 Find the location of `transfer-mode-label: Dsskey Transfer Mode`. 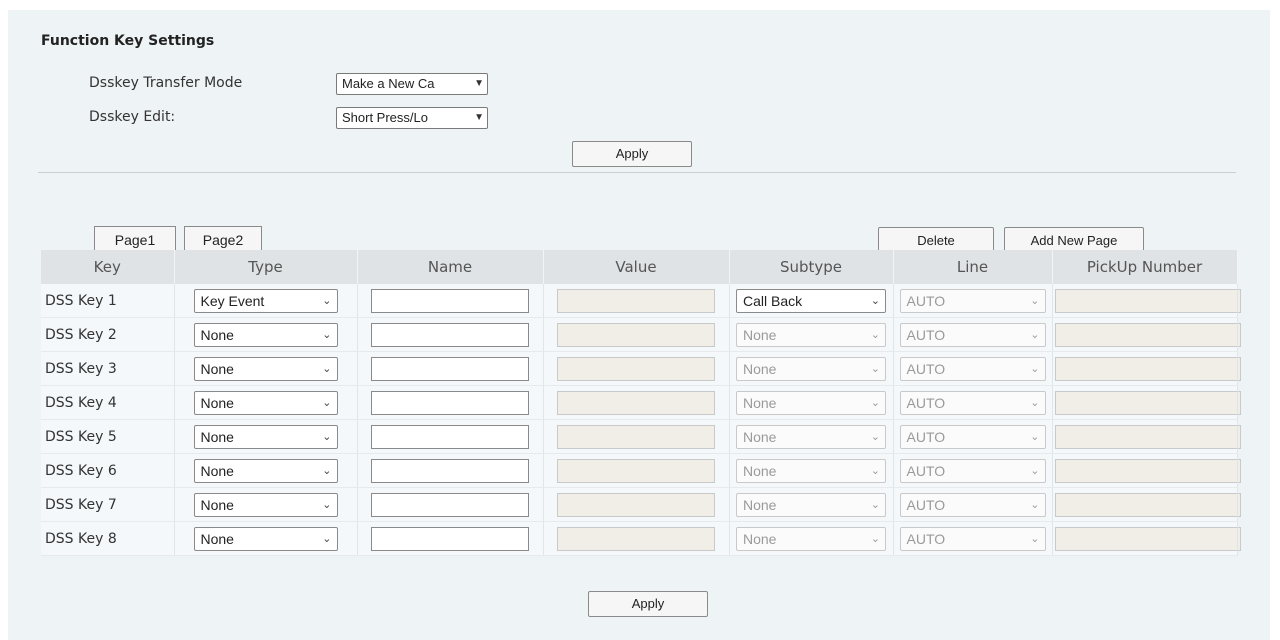

transfer-mode-label: Dsskey Transfer Mode is located at coordinates (166, 83).